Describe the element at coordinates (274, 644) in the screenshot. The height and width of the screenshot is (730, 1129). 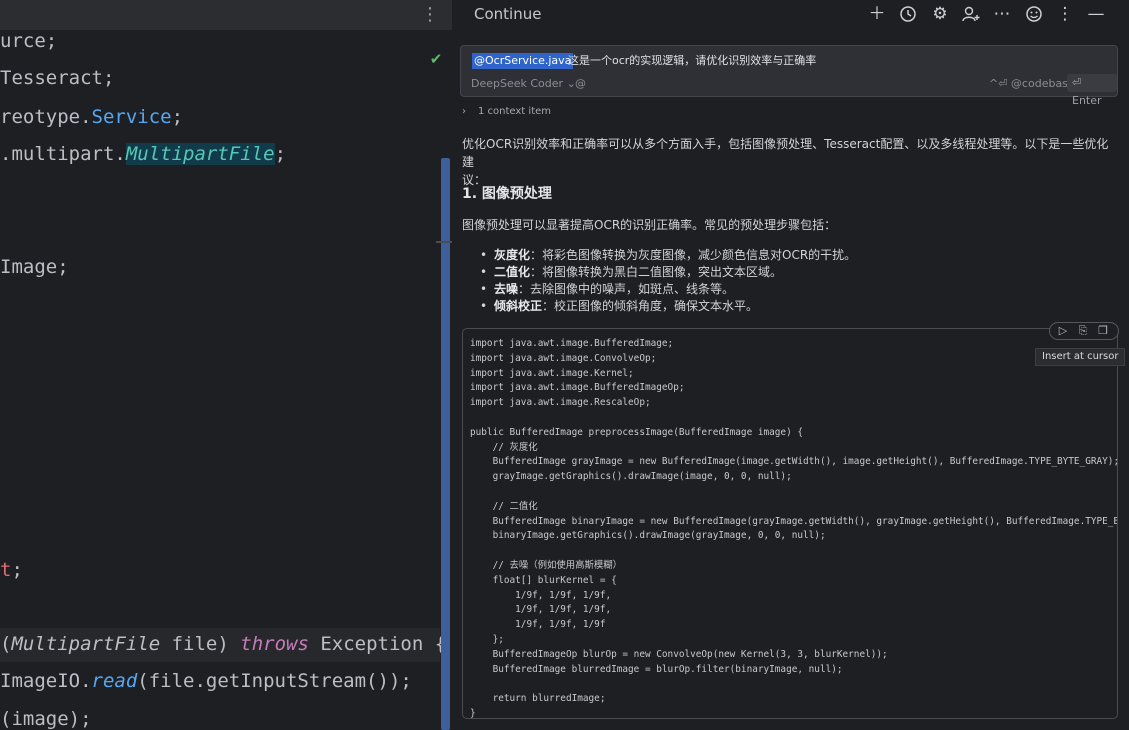
I see `code-keyword: throws` at that location.